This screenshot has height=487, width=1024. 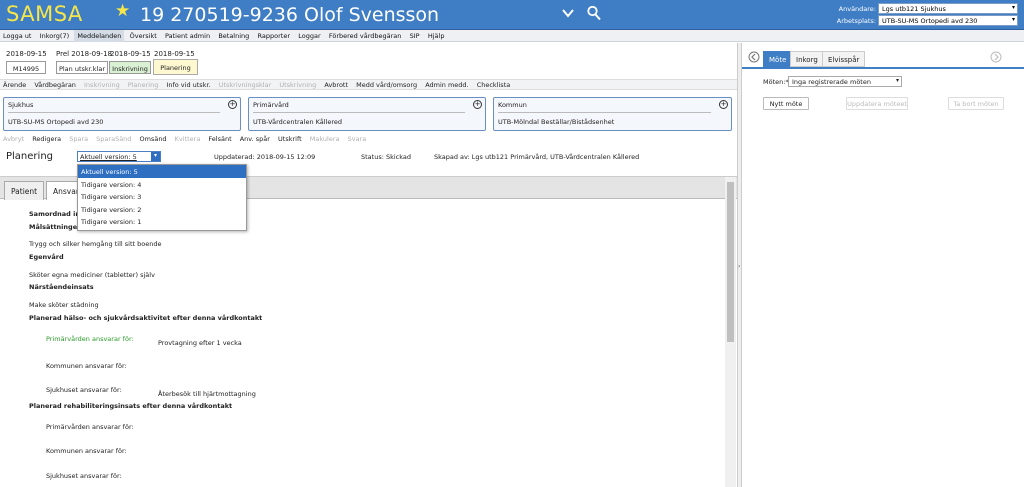 I want to click on user-select: Lgs utb121 Sjukhus ▾, so click(x=948, y=8).